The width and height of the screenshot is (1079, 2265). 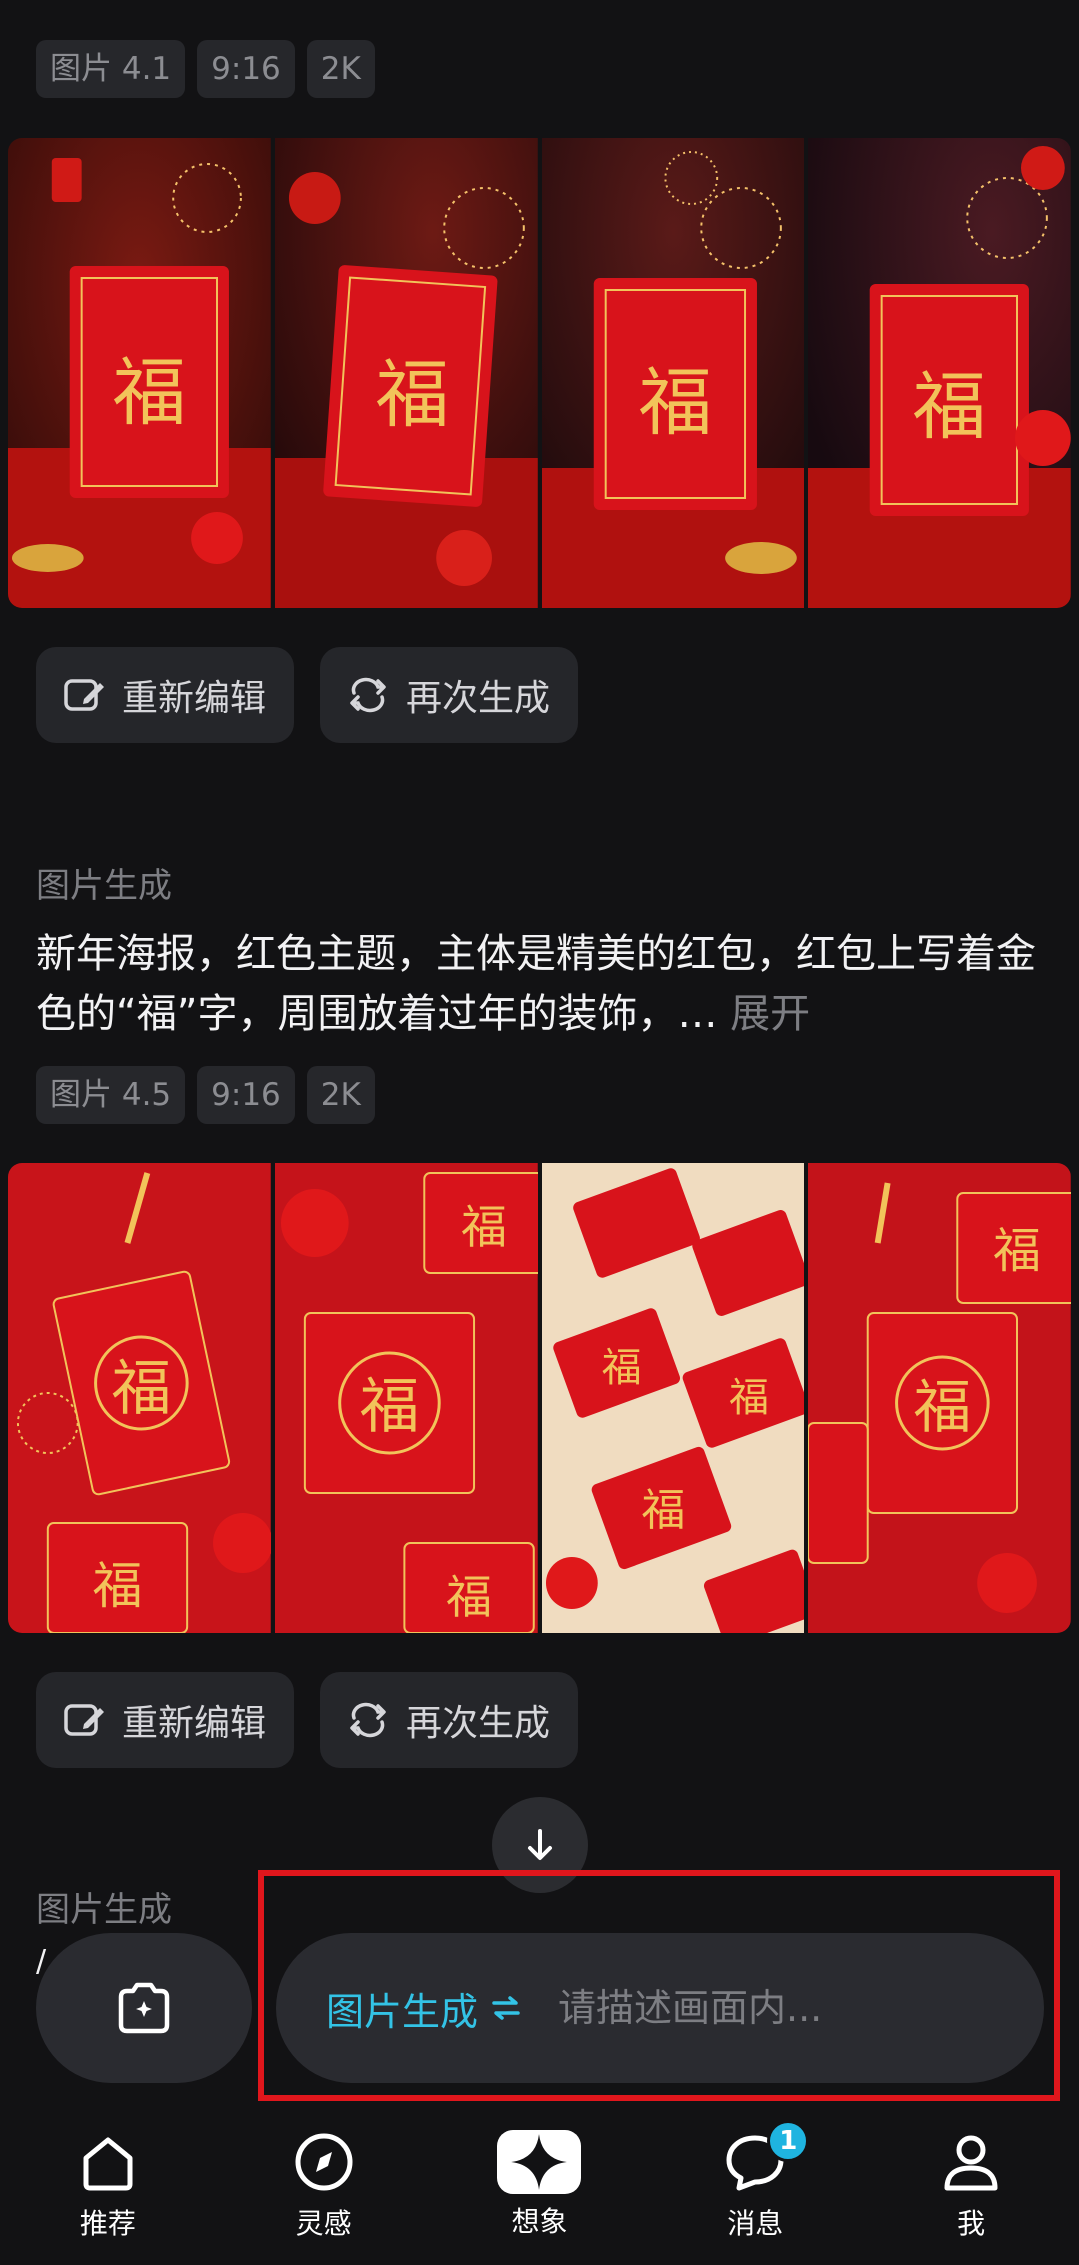 I want to click on composer-highlight-box, so click(x=659, y=1985).